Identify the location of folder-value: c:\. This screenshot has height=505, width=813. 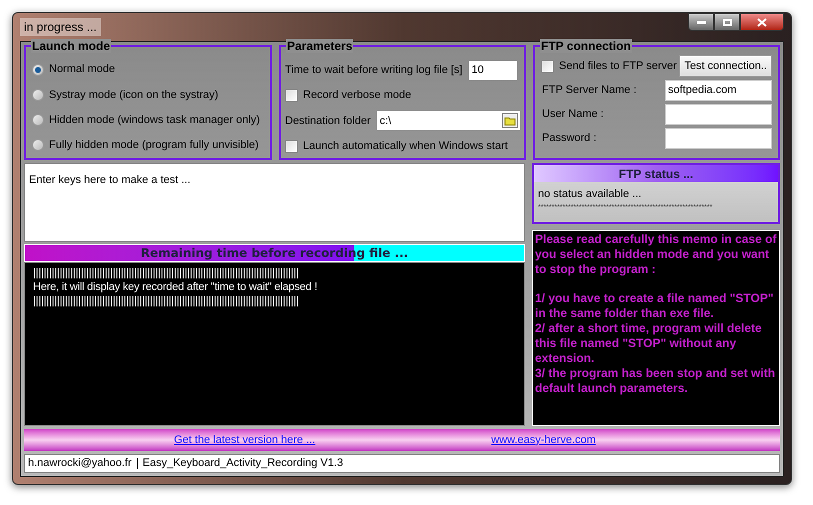
(386, 121).